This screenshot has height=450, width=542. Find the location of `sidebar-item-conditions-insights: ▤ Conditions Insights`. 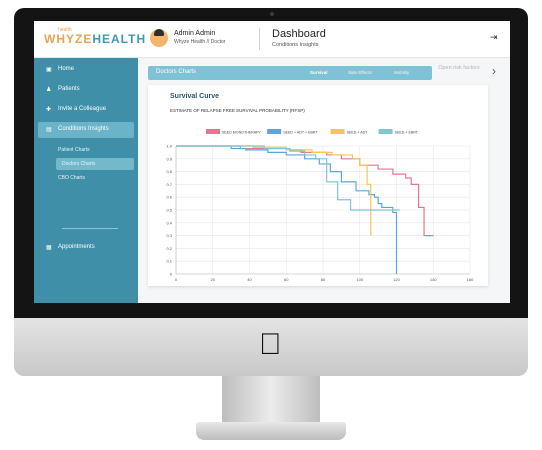

sidebar-item-conditions-insights: ▤ Conditions Insights is located at coordinates (86, 130).